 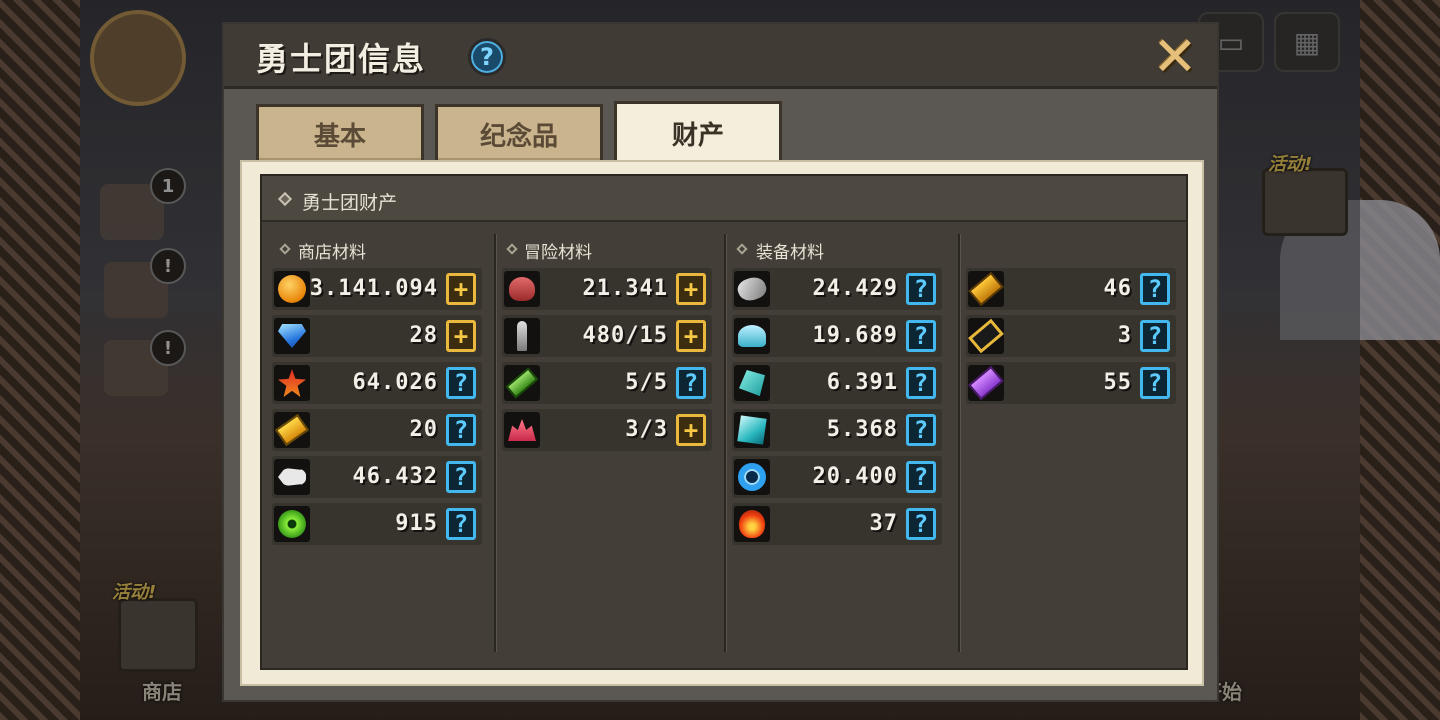 I want to click on cyan-cube-icon-shape, so click(x=752, y=430).